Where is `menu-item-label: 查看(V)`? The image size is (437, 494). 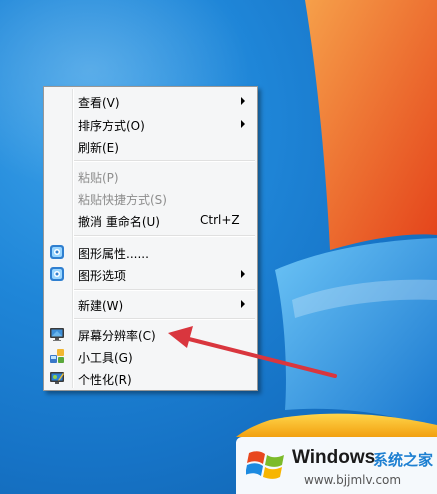 menu-item-label: 查看(V) is located at coordinates (99, 103).